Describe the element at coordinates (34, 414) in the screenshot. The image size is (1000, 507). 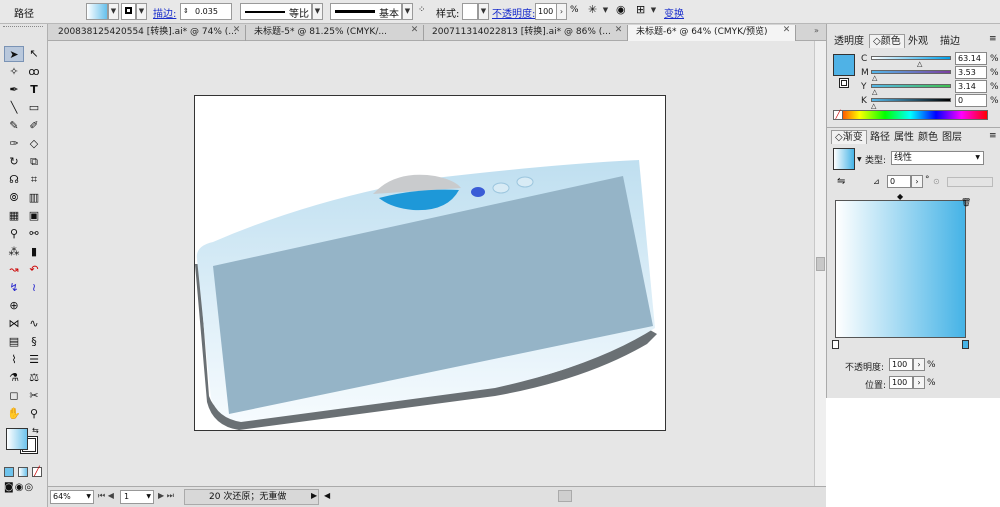
I see `zoom-tool-icon: ⚲` at that location.